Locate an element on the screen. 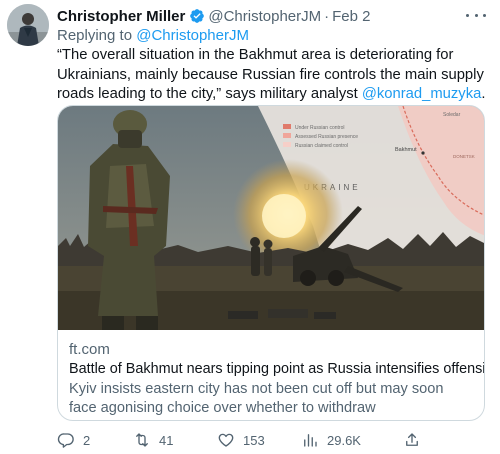  replying-to: Replying to @ChristopherJM is located at coordinates (153, 35).